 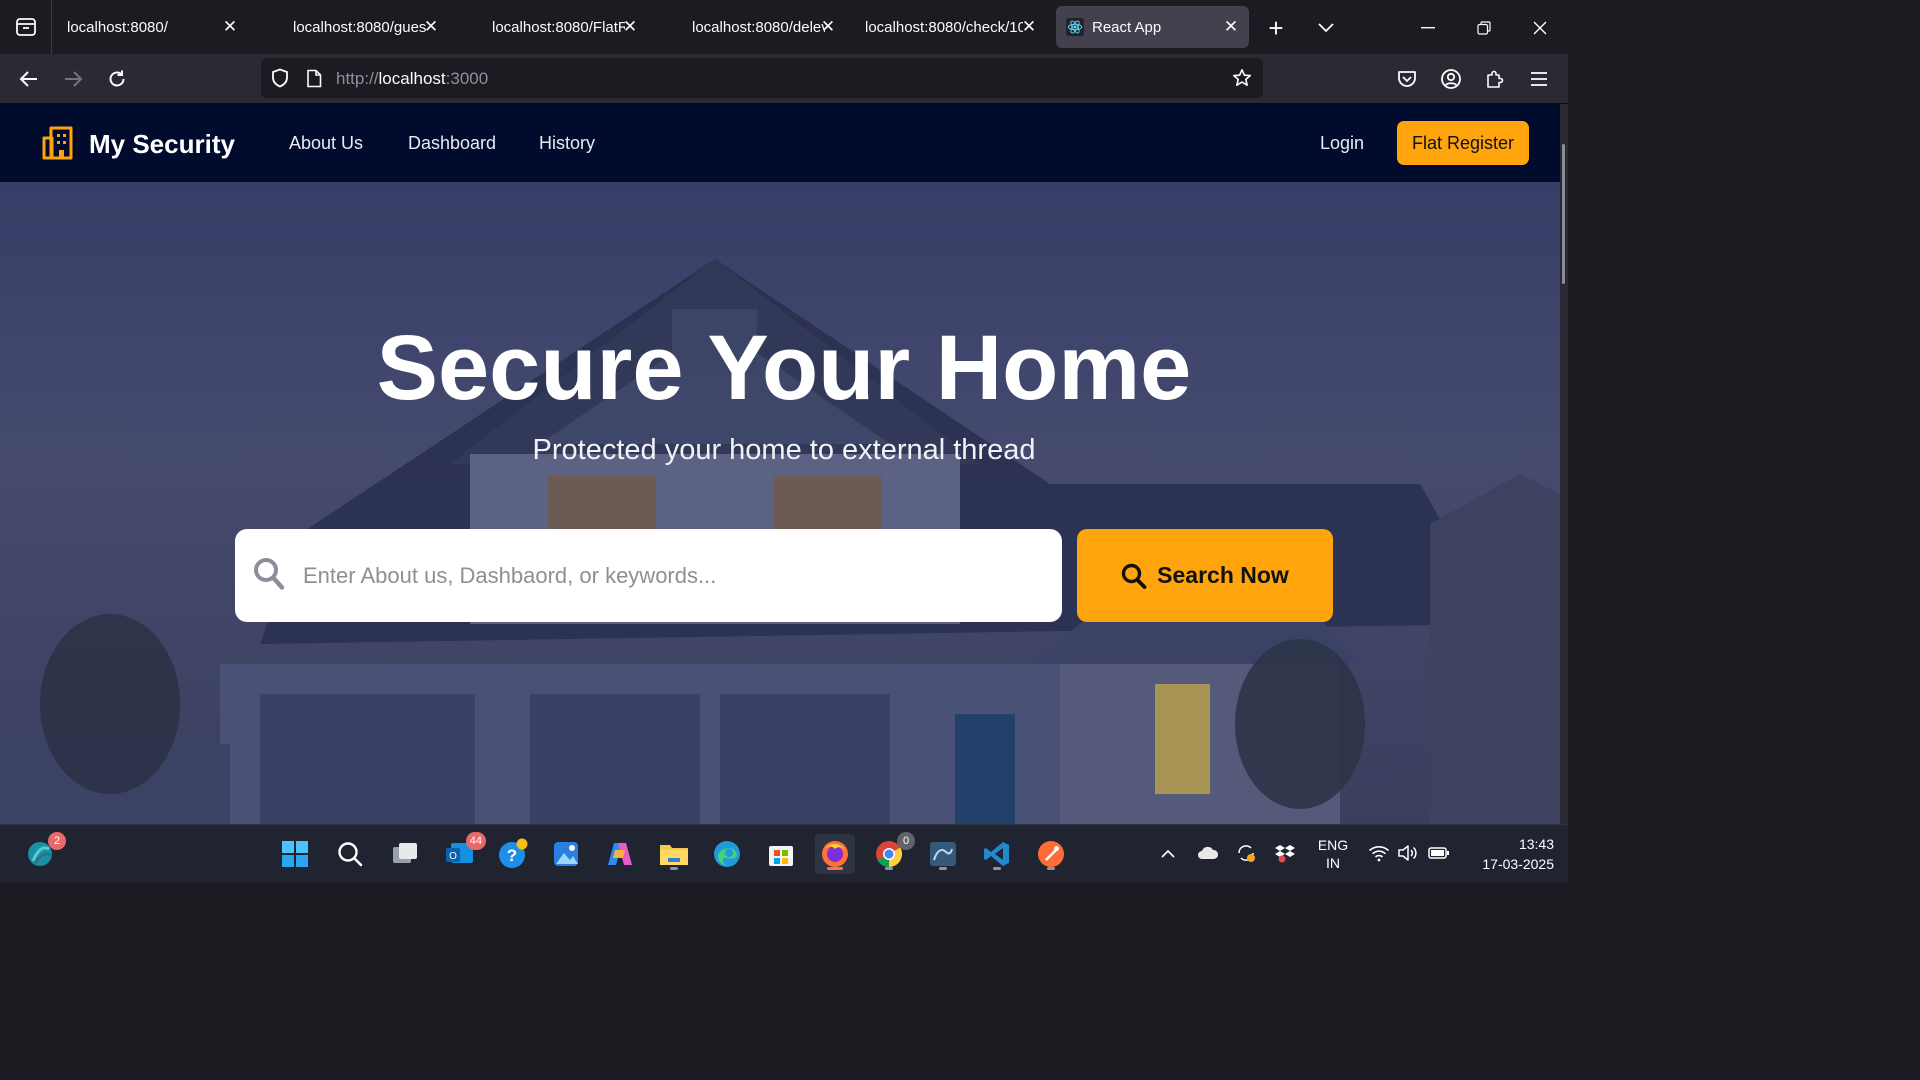 I want to click on bookmark-star-icon, so click(x=1242, y=78).